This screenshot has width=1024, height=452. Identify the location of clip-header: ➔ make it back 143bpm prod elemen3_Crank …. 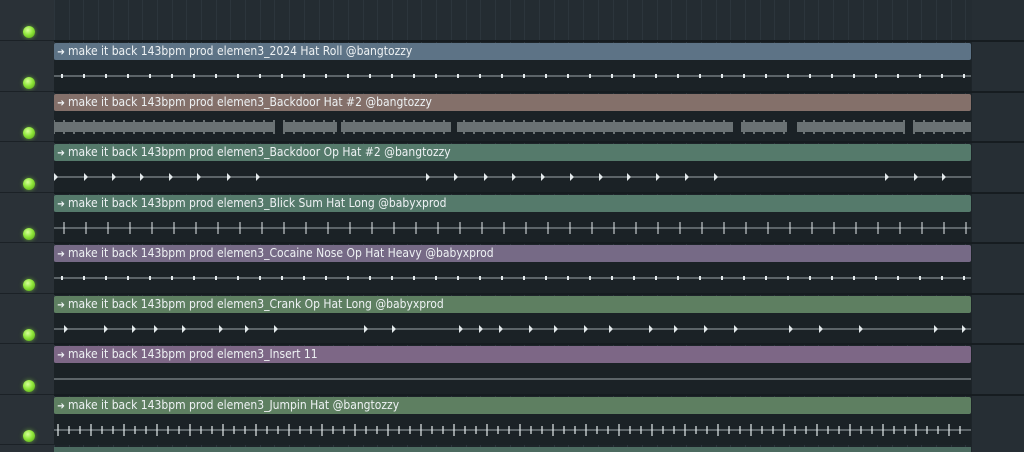
(512, 304).